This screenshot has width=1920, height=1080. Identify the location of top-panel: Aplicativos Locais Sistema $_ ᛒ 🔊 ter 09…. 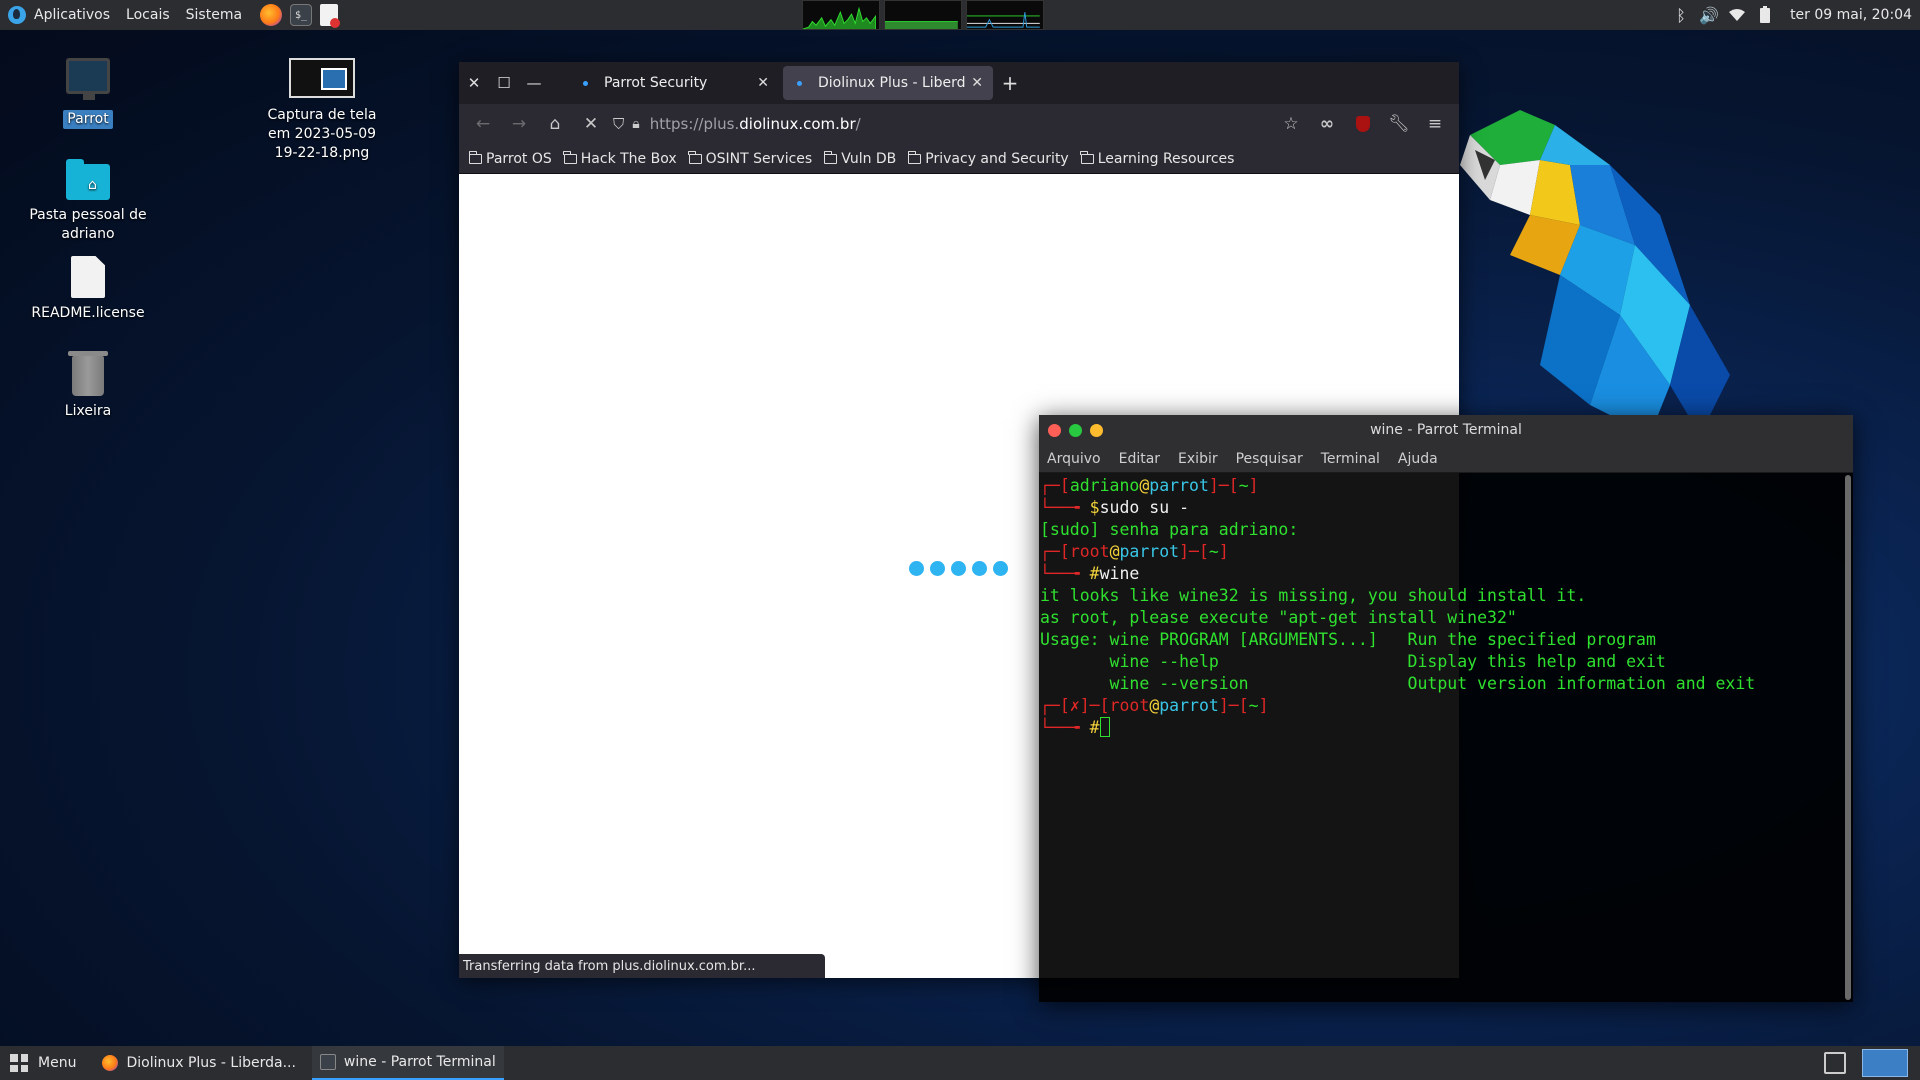
(960, 15).